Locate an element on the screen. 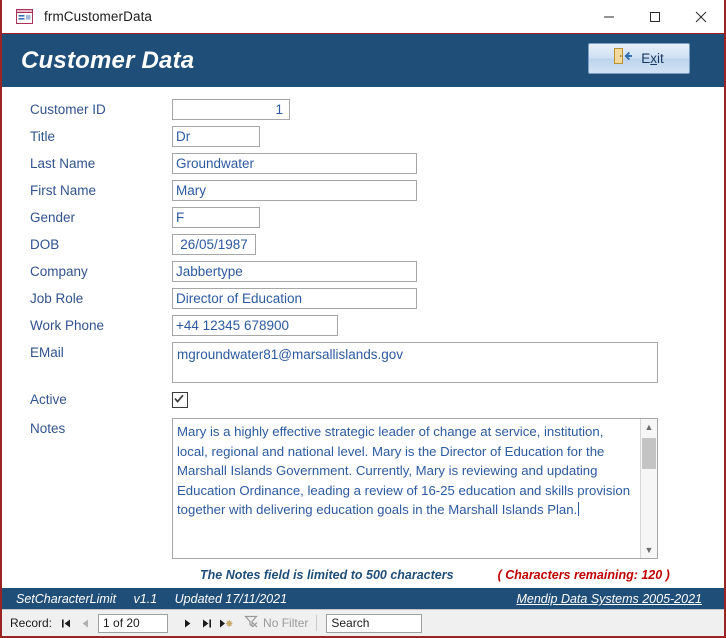 The width and height of the screenshot is (726, 638). label-email: EMail is located at coordinates (47, 352).